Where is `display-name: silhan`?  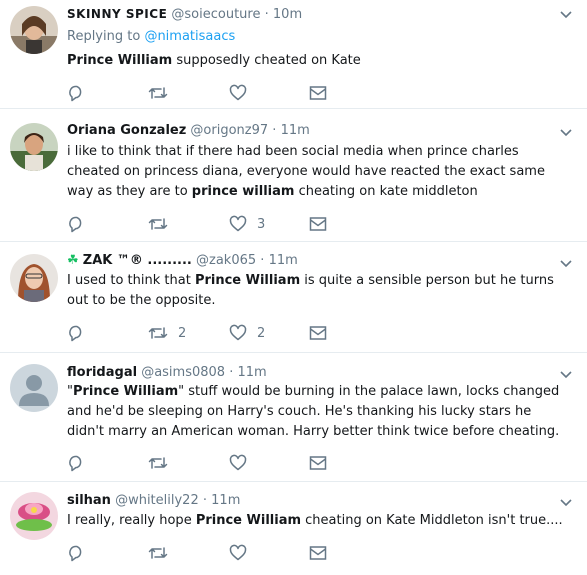 display-name: silhan is located at coordinates (89, 500).